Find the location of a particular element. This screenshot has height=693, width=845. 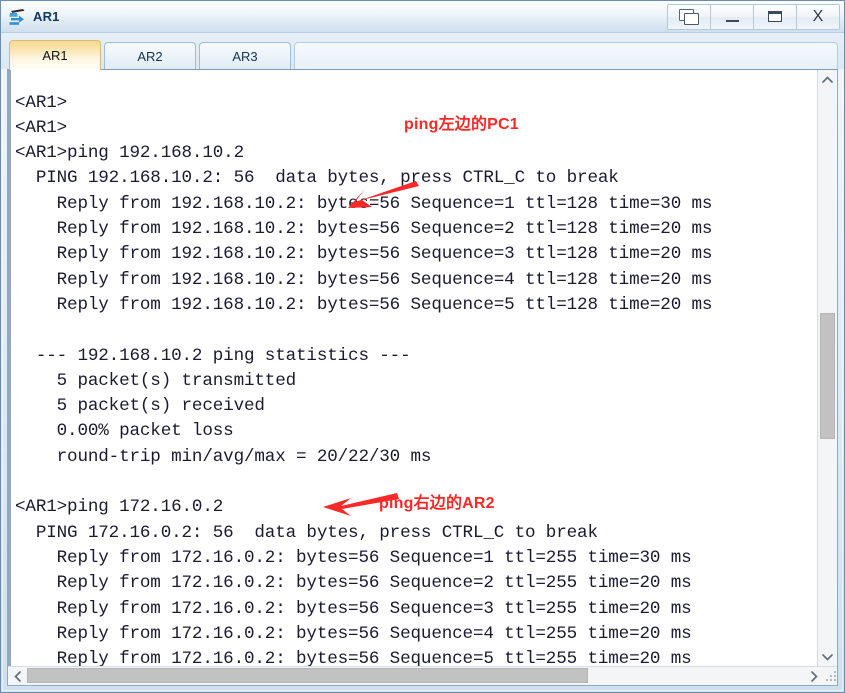

tab-ar2-label: AR2 is located at coordinates (150, 56).